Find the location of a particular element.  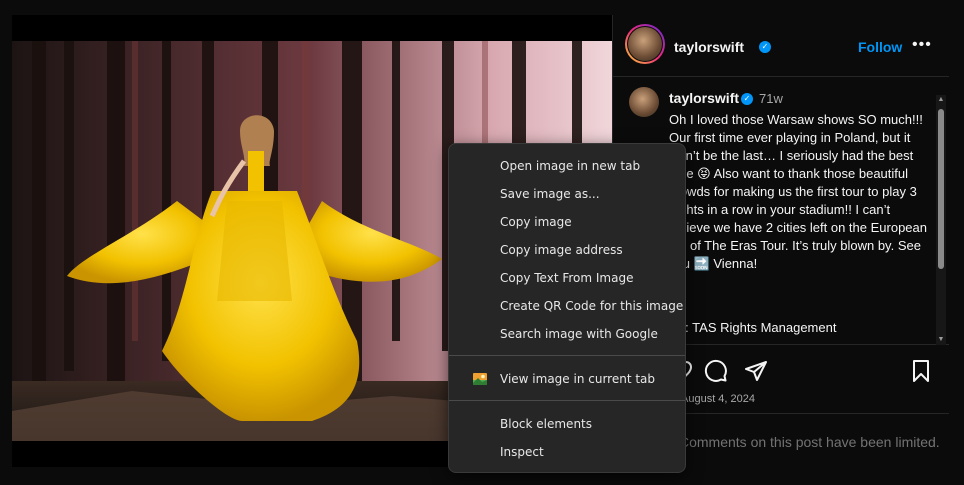

scrollbar-thumb is located at coordinates (941, 189).